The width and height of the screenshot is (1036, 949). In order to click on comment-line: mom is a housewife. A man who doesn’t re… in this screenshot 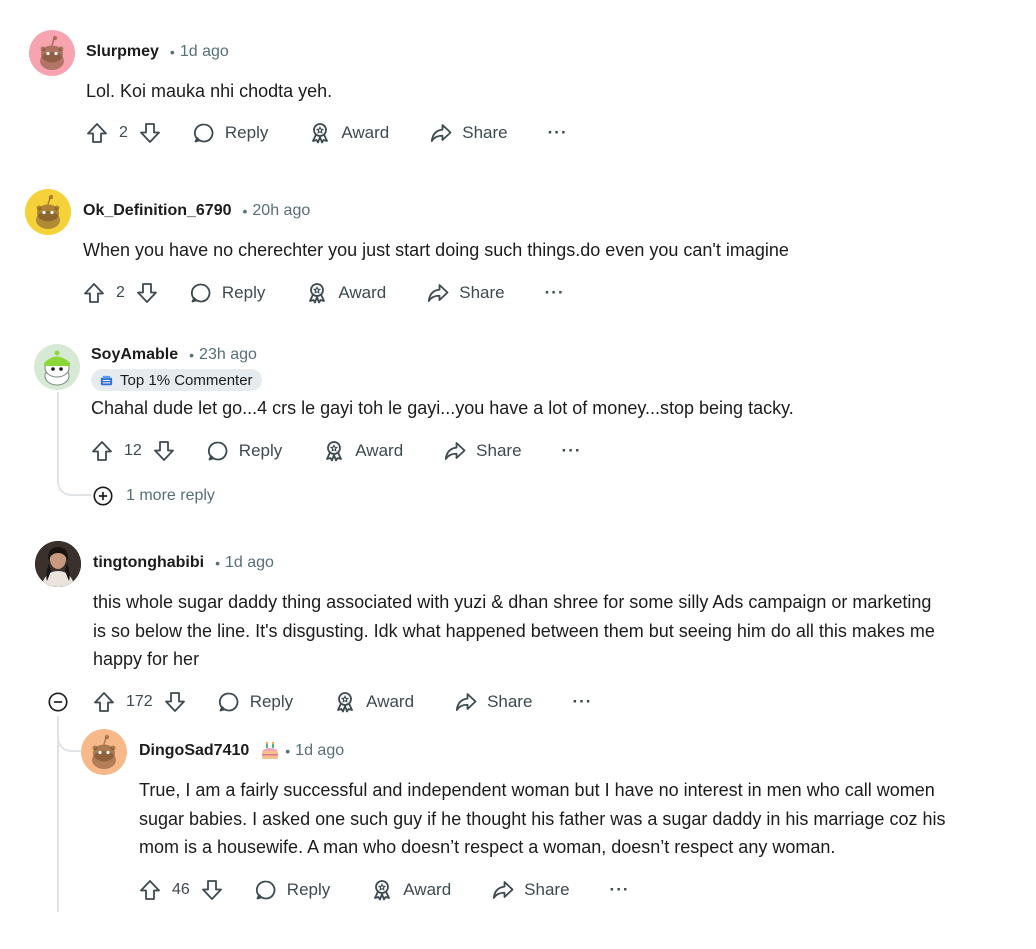, I will do `click(487, 847)`.